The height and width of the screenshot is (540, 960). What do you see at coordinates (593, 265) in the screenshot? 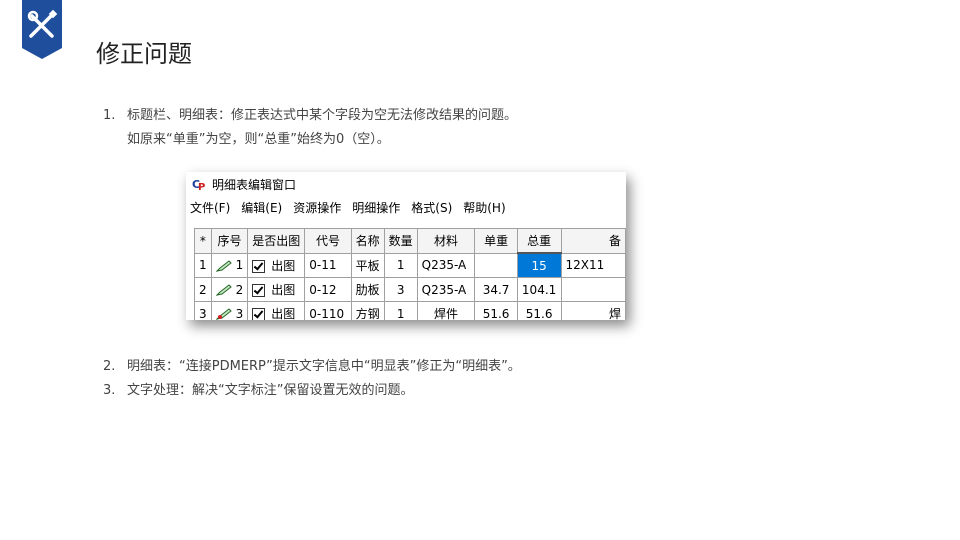
I see `note-cell: 12X11` at bounding box center [593, 265].